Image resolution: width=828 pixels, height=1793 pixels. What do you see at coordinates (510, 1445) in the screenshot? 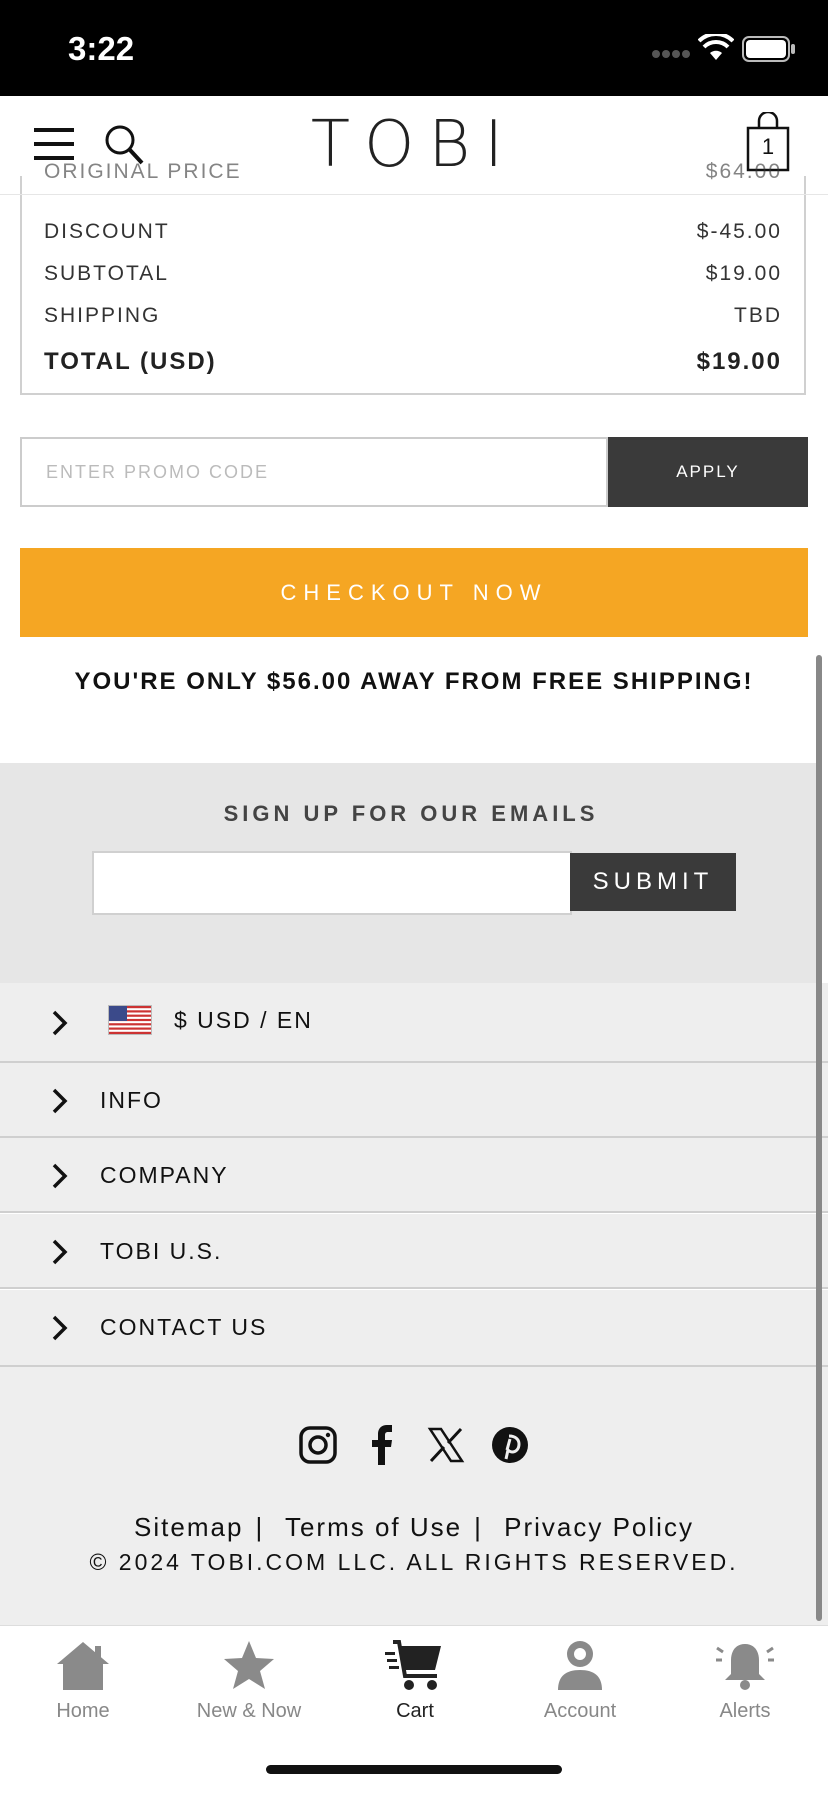
I see `pinterest-icon` at bounding box center [510, 1445].